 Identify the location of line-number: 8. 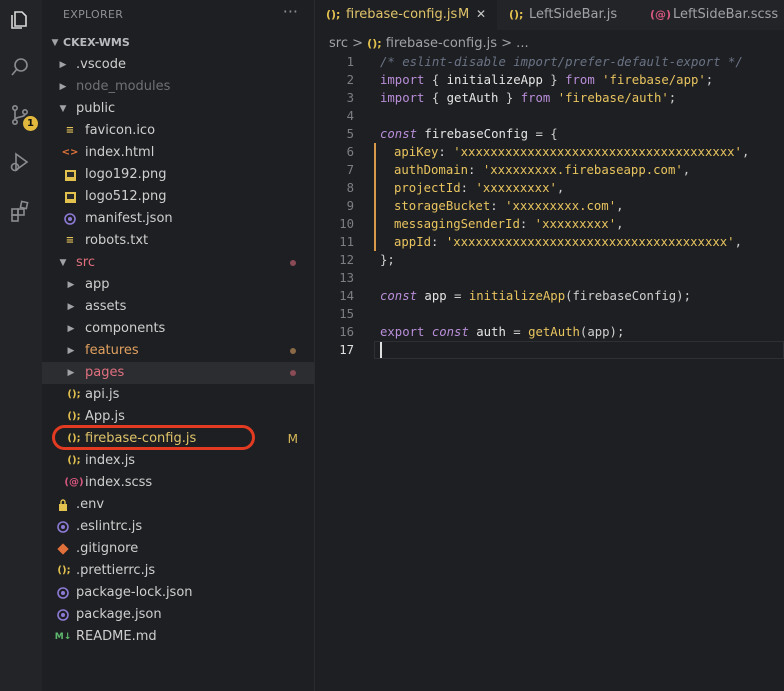
(350, 188).